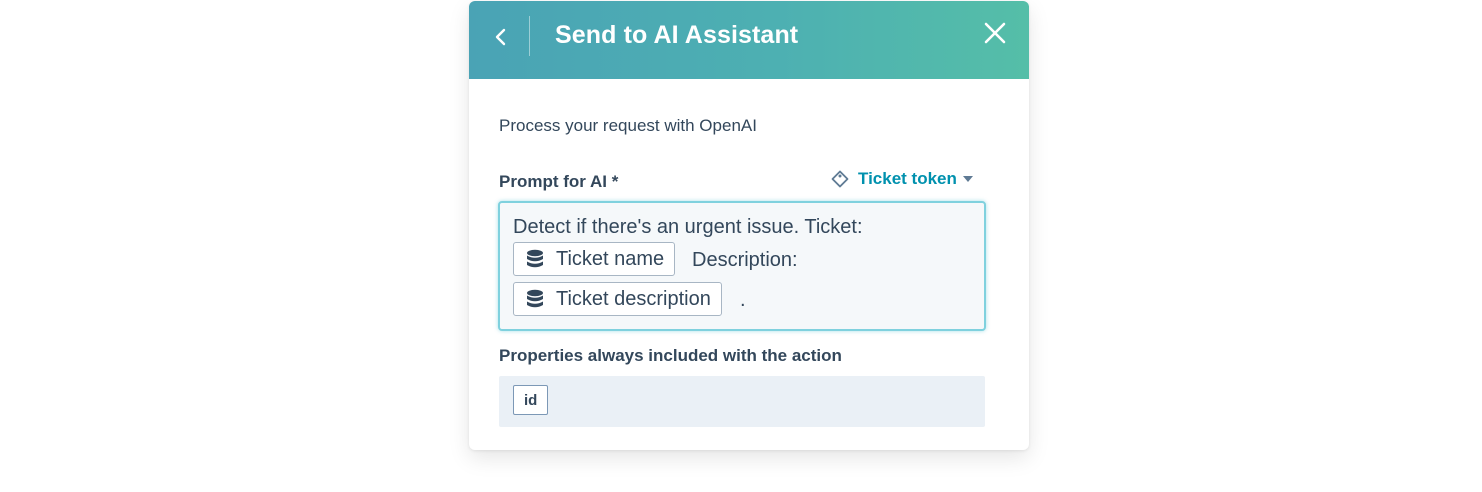  I want to click on close-icon, so click(995, 33).